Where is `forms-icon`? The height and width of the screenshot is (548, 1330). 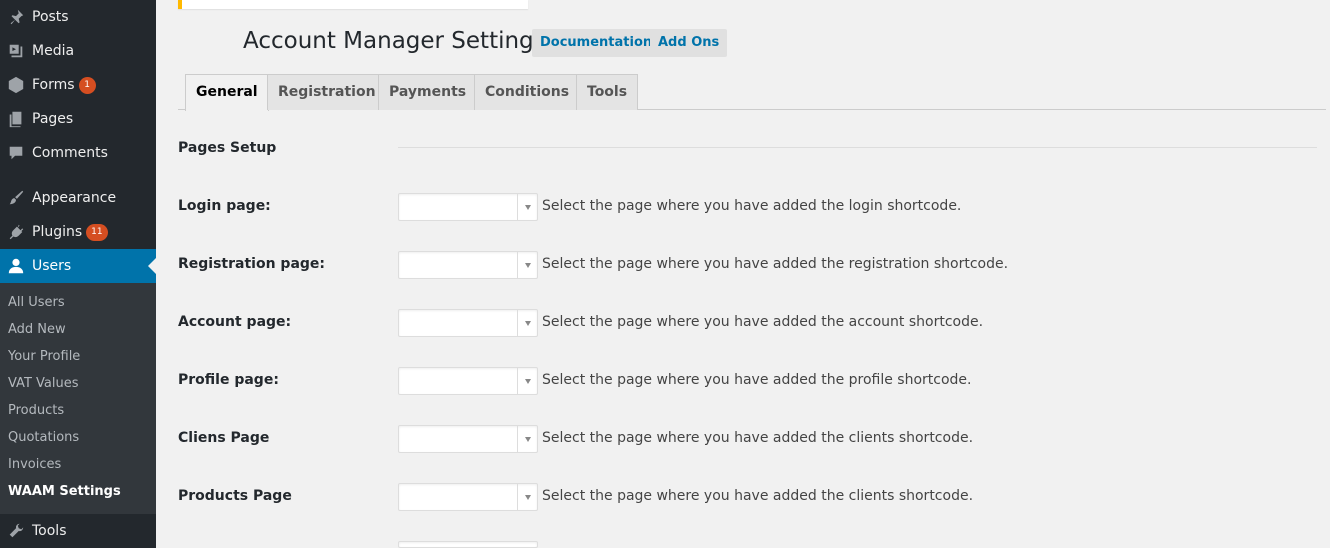
forms-icon is located at coordinates (16, 85).